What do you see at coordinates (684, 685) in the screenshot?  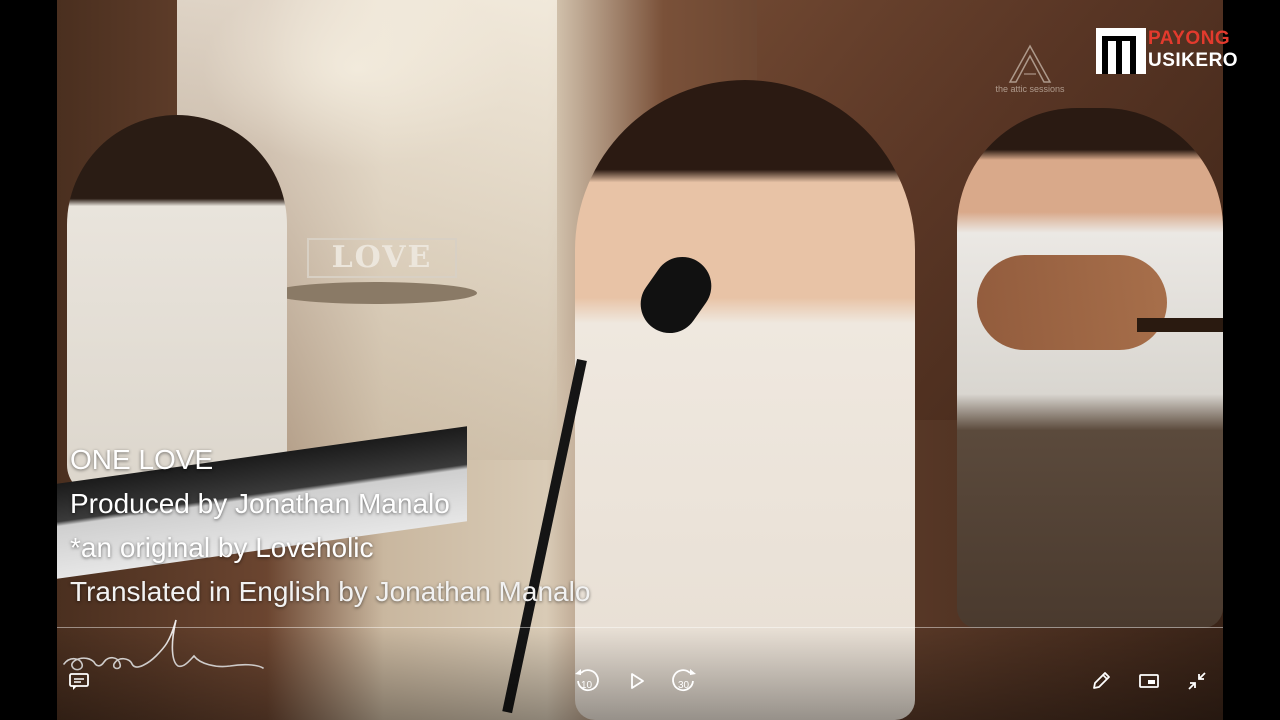 I see `forward-seconds-label: 30` at bounding box center [684, 685].